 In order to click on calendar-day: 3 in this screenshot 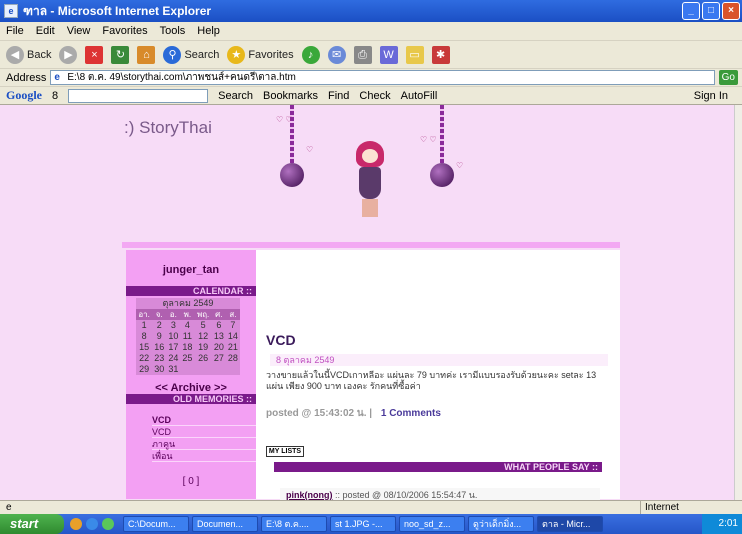, I will do `click(173, 325)`.